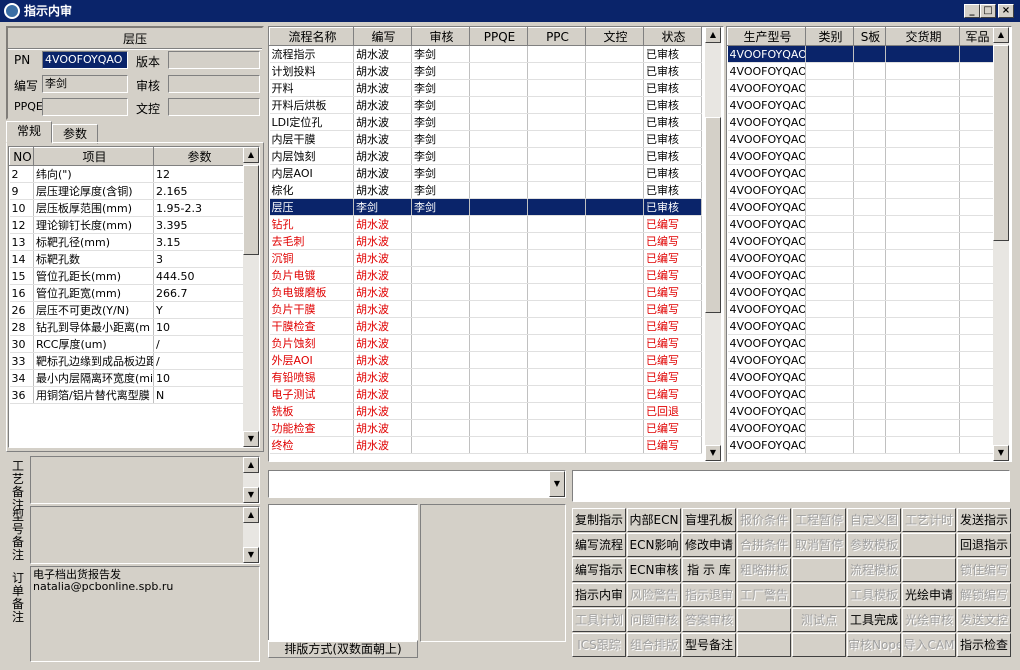  Describe the element at coordinates (654, 620) in the screenshot. I see `action-button: 问题审核` at that location.